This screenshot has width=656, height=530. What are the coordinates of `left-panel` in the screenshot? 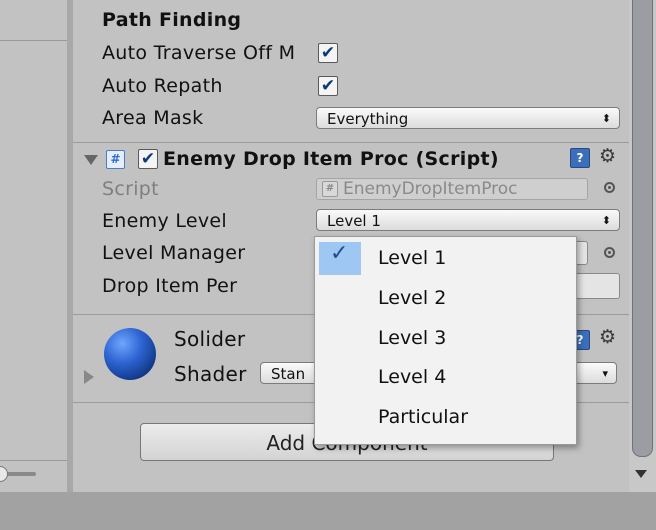 It's located at (33, 246).